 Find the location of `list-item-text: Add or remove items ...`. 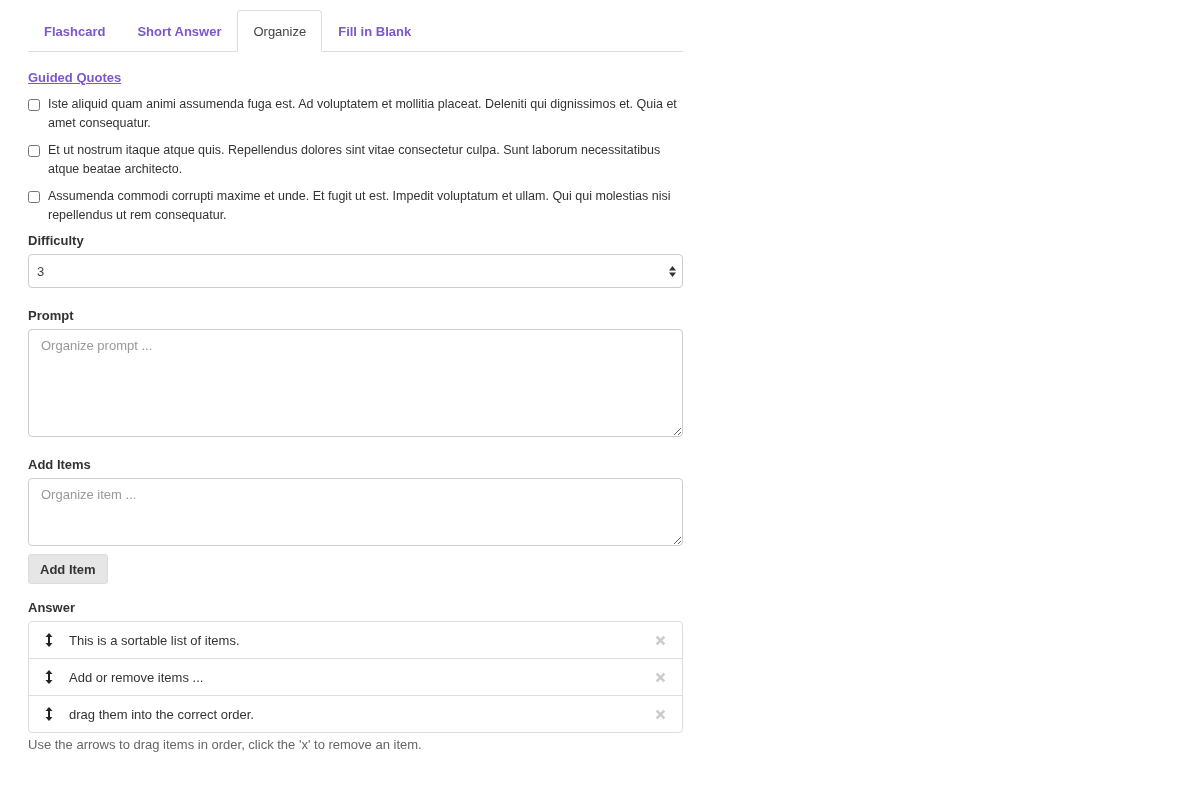

list-item-text: Add or remove items ... is located at coordinates (137, 677).